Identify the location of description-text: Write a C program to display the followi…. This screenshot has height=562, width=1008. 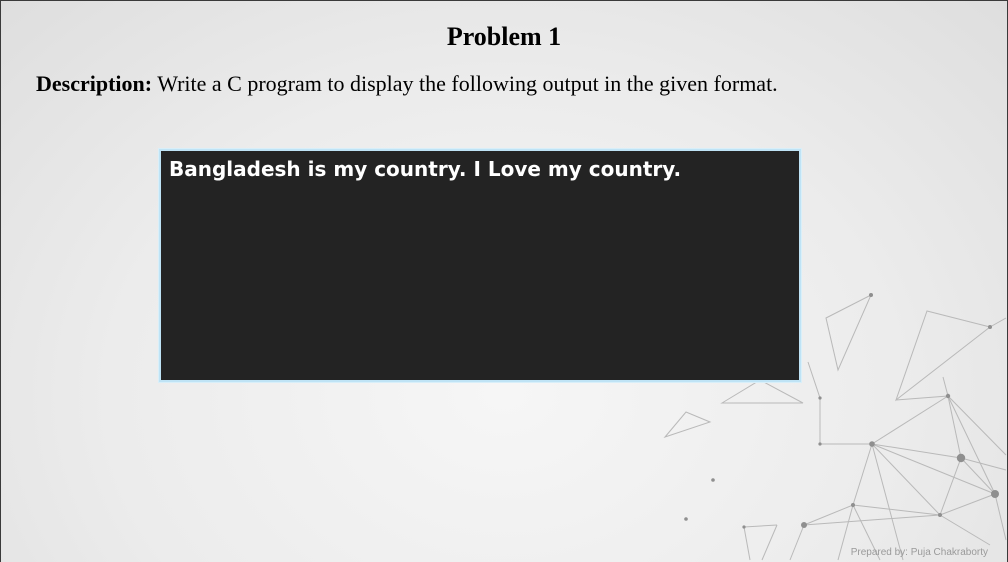
(465, 83).